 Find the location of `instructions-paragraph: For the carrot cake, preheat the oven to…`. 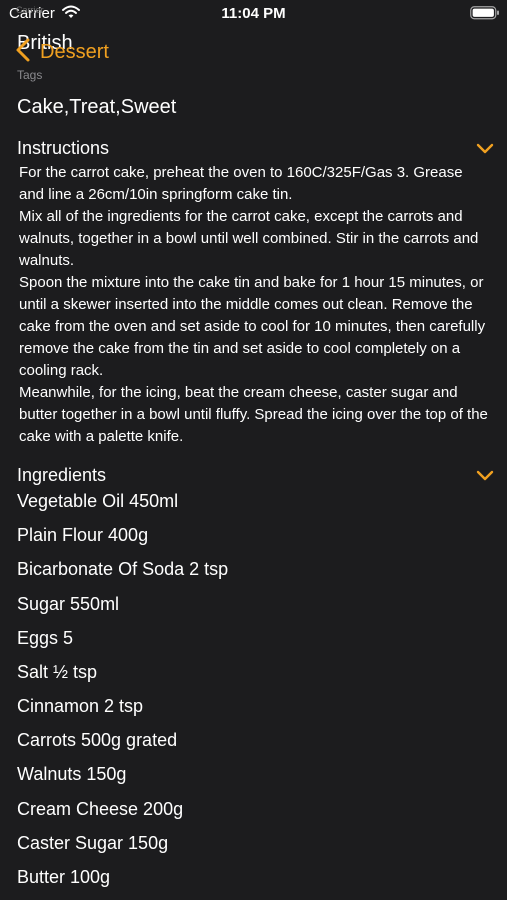

instructions-paragraph: For the carrot cake, preheat the oven to… is located at coordinates (241, 183).